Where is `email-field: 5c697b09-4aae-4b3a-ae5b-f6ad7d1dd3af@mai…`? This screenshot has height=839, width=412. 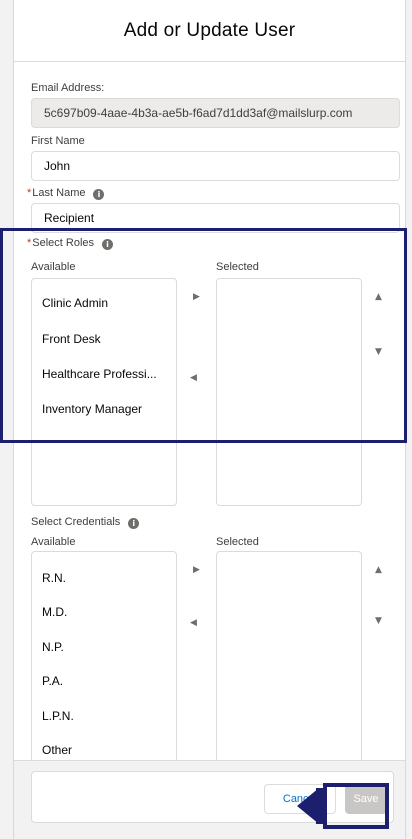
email-field: 5c697b09-4aae-4b3a-ae5b-f6ad7d1dd3af@mai… is located at coordinates (215, 113).